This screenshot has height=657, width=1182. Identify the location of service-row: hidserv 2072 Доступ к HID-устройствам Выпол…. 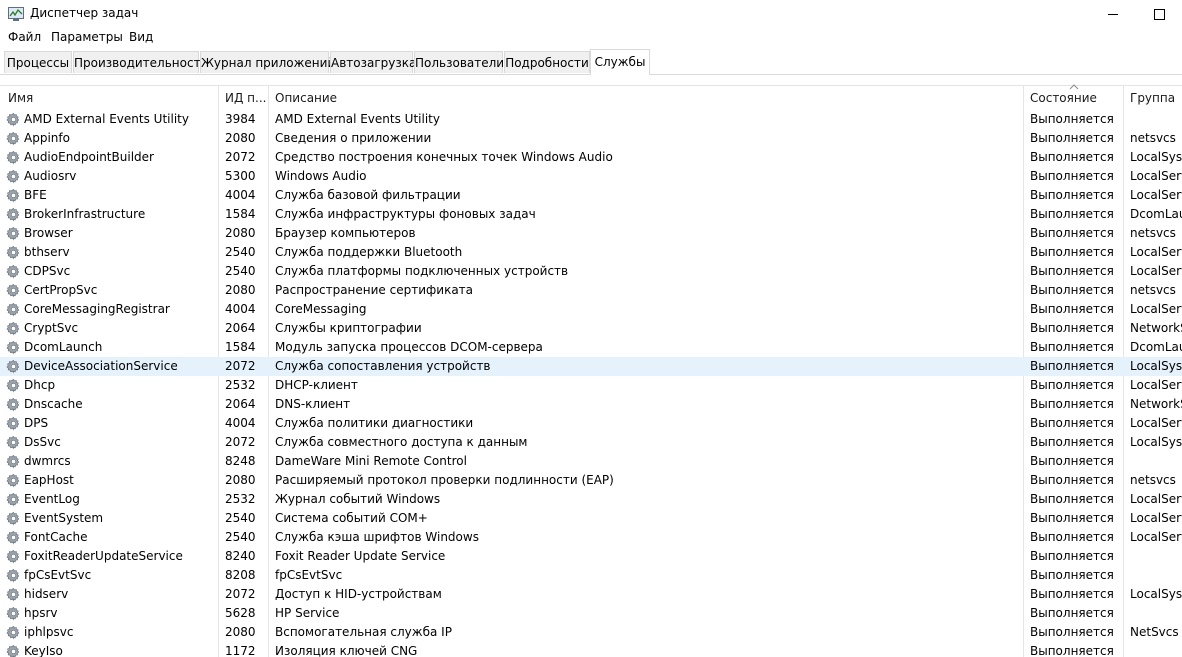
(591, 594).